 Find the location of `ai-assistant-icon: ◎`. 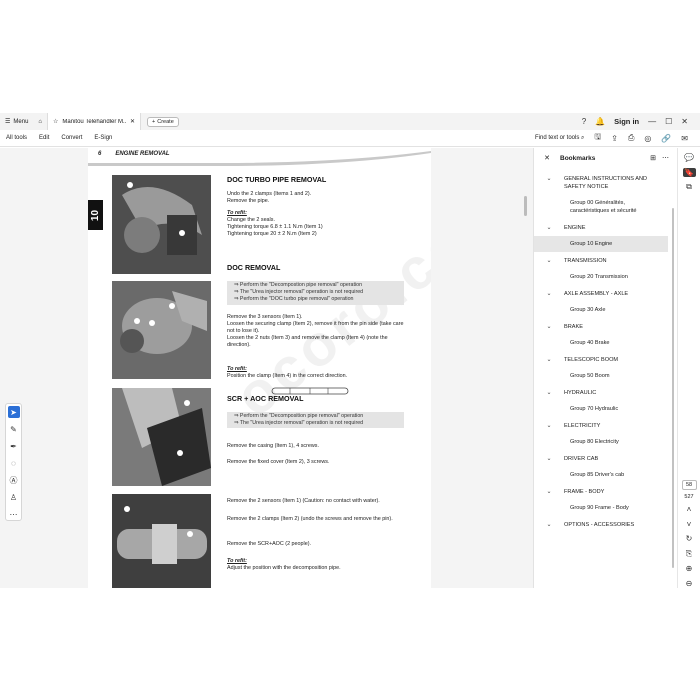

ai-assistant-icon: ◎ is located at coordinates (647, 138).